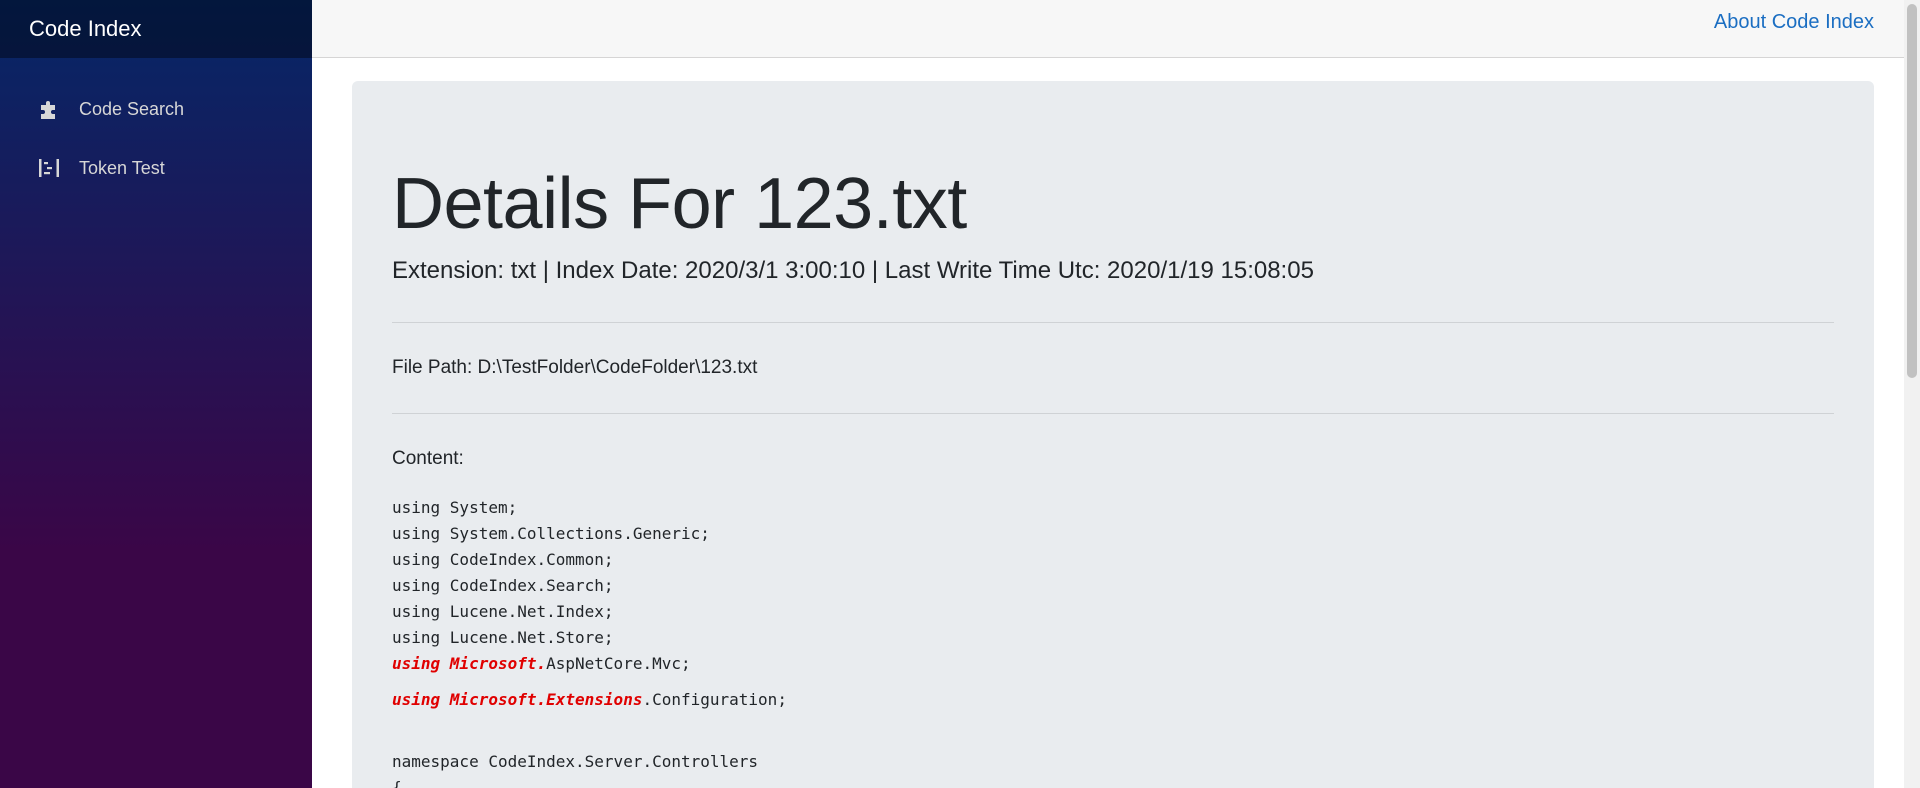 The image size is (1920, 788). Describe the element at coordinates (714, 699) in the screenshot. I see `code-text: .Configuration;` at that location.